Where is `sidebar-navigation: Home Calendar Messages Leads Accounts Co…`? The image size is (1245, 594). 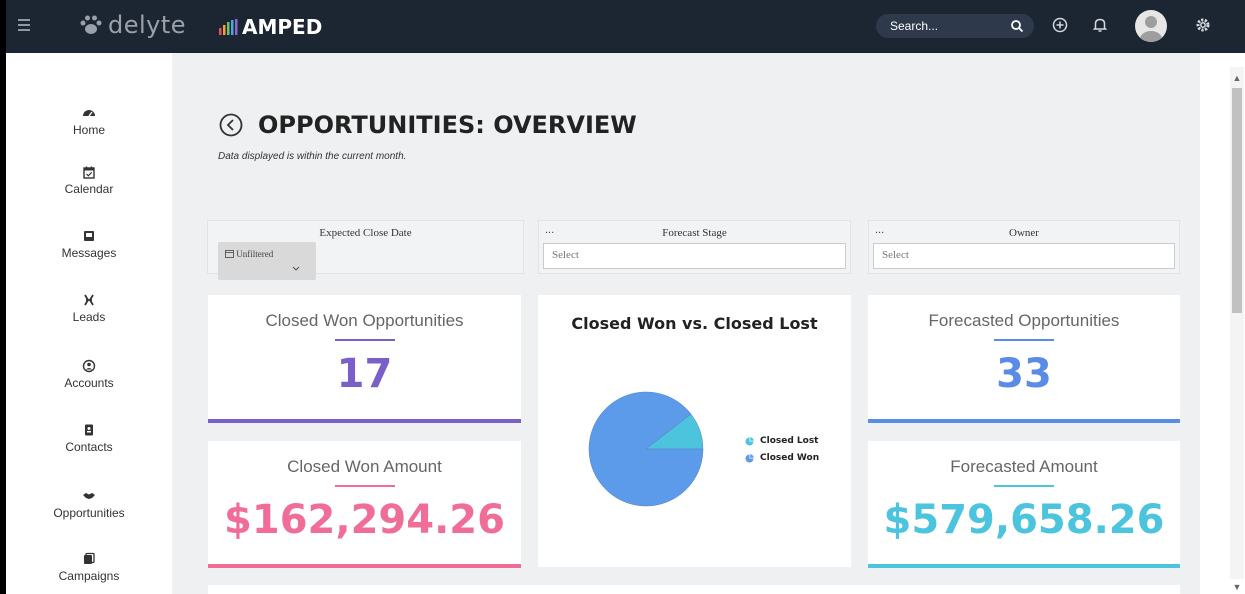
sidebar-navigation: Home Calendar Messages Leads Accounts Co… is located at coordinates (86, 323).